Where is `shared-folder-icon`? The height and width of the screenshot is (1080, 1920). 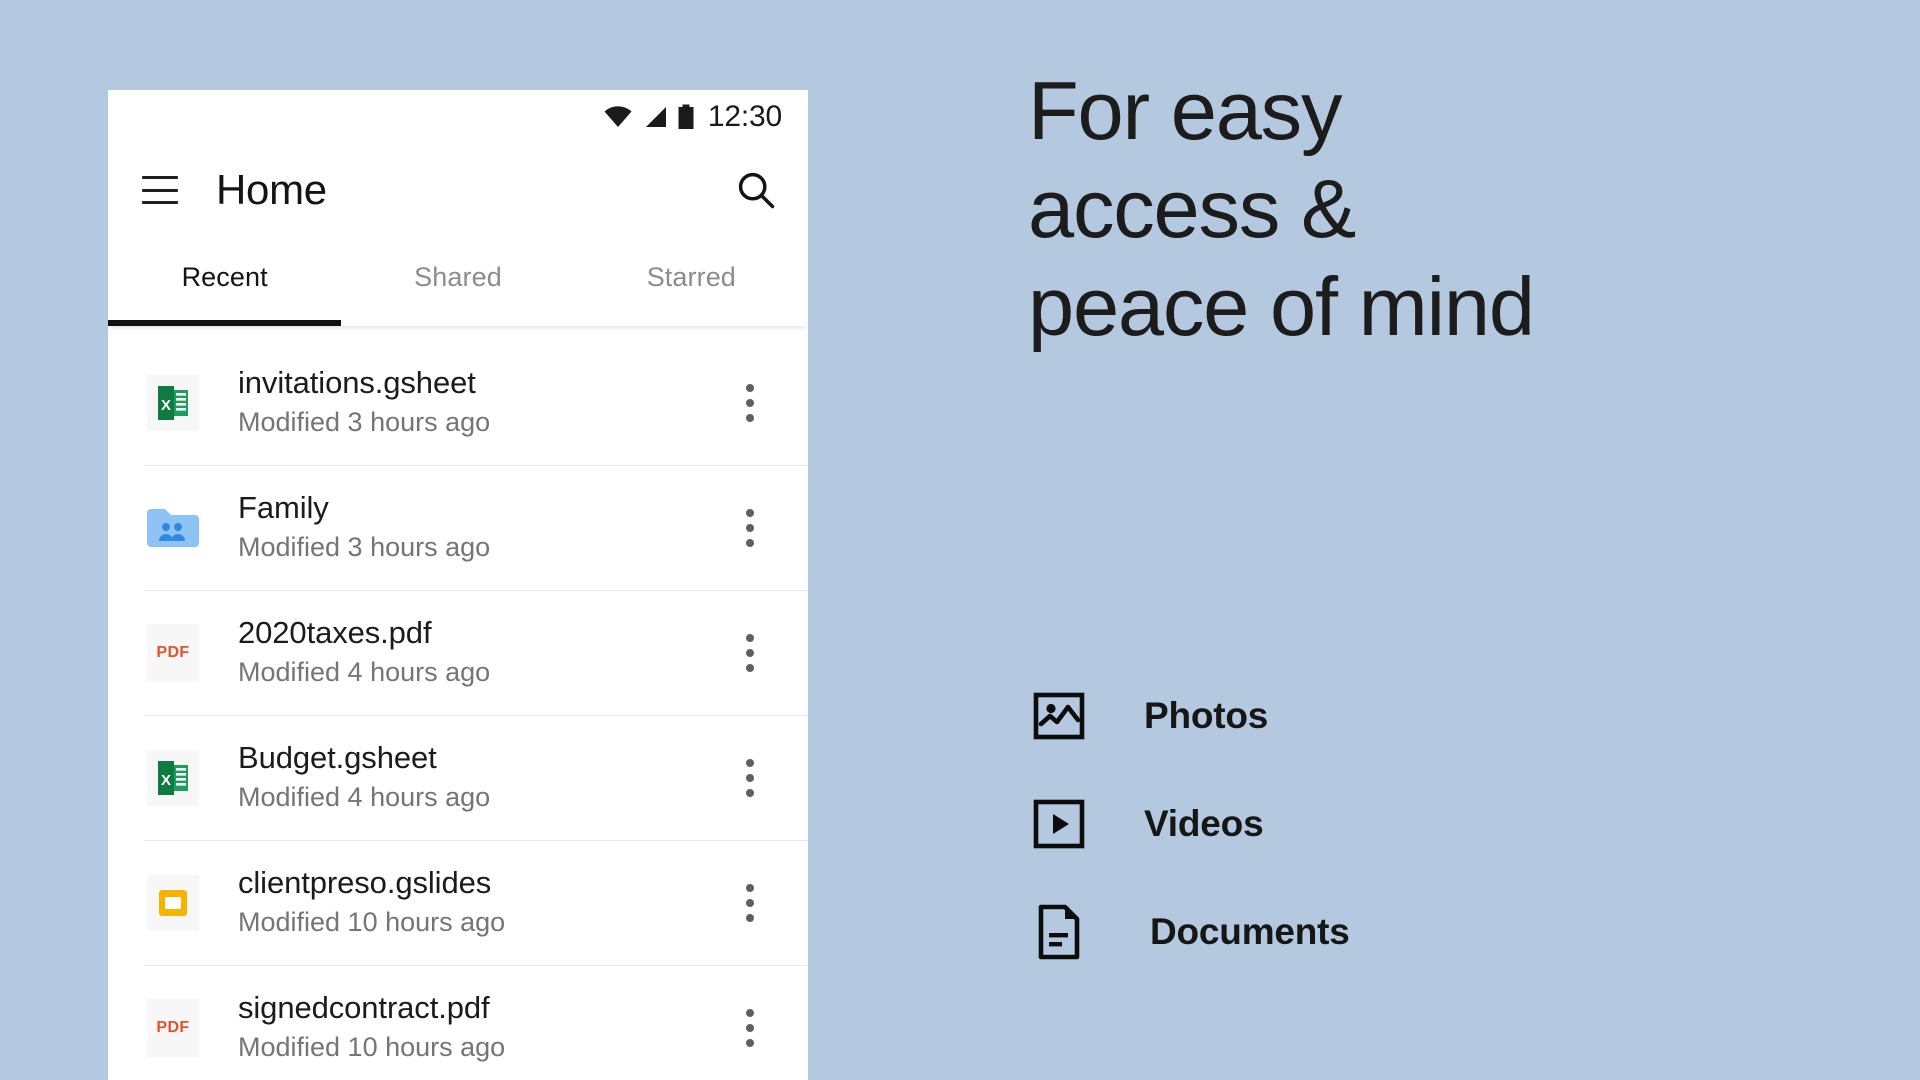 shared-folder-icon is located at coordinates (173, 527).